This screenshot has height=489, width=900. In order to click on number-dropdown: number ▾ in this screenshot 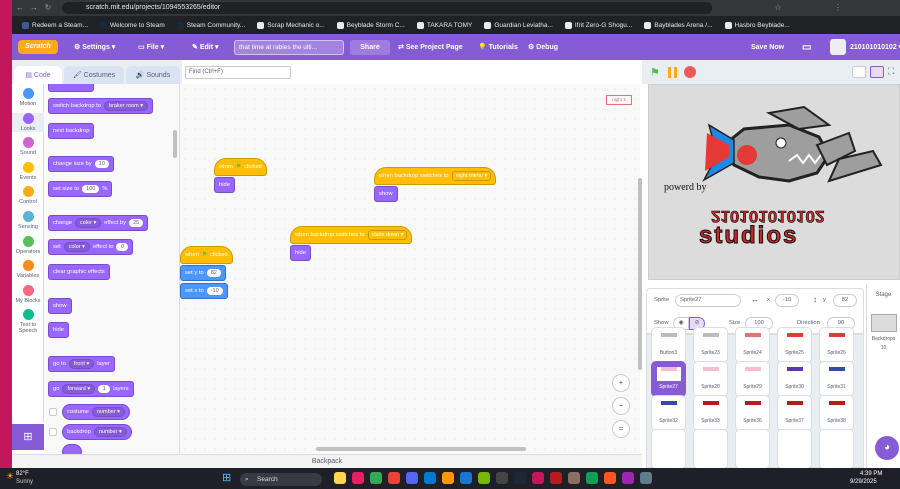, I will do `click(108, 412)`.